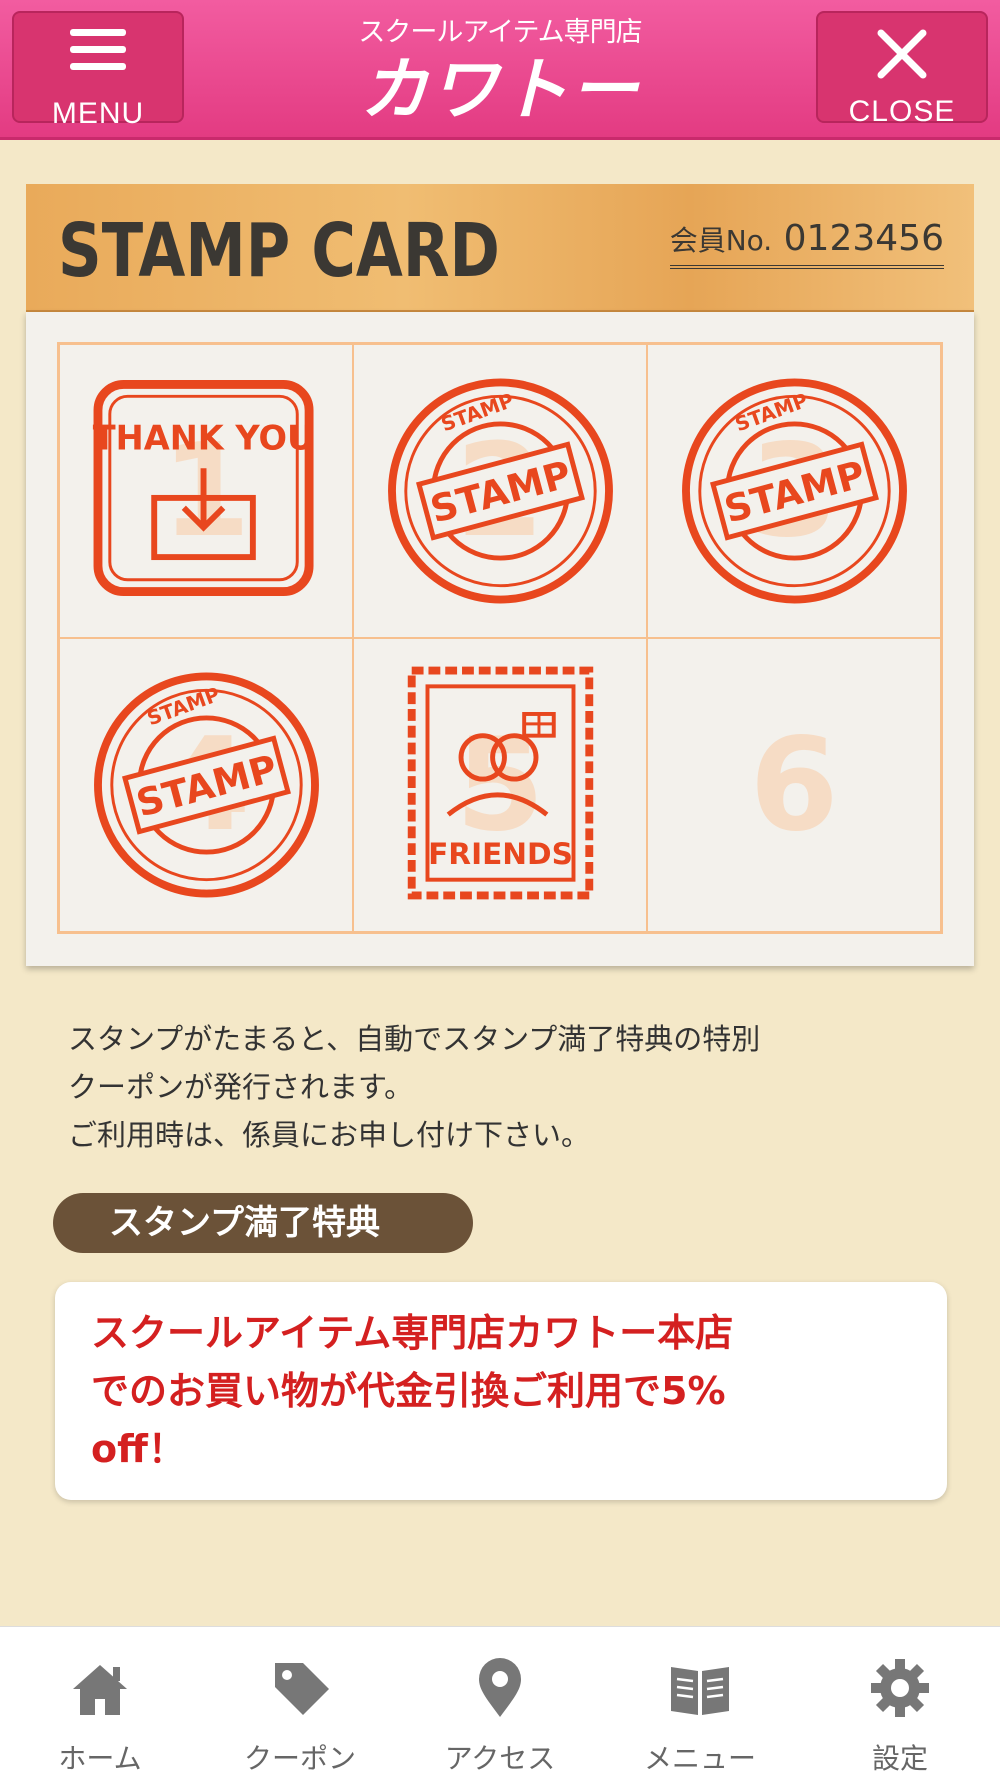 The width and height of the screenshot is (1000, 1778). I want to click on stamp-card-title: STAMP CARD, so click(279, 251).